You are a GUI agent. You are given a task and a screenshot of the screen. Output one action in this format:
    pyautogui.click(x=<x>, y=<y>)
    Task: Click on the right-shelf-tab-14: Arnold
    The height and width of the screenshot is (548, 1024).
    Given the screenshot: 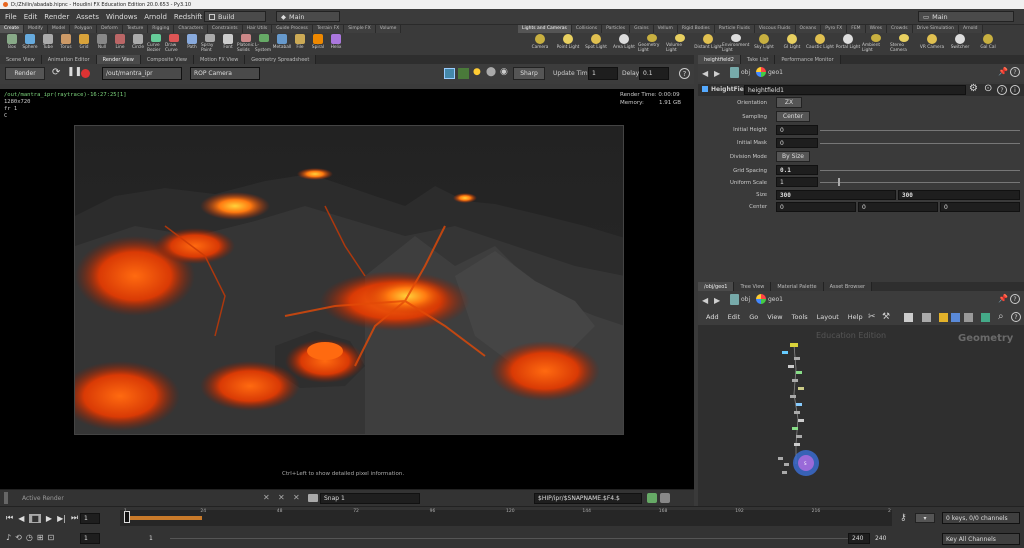 What is the action you would take?
    pyautogui.click(x=970, y=29)
    